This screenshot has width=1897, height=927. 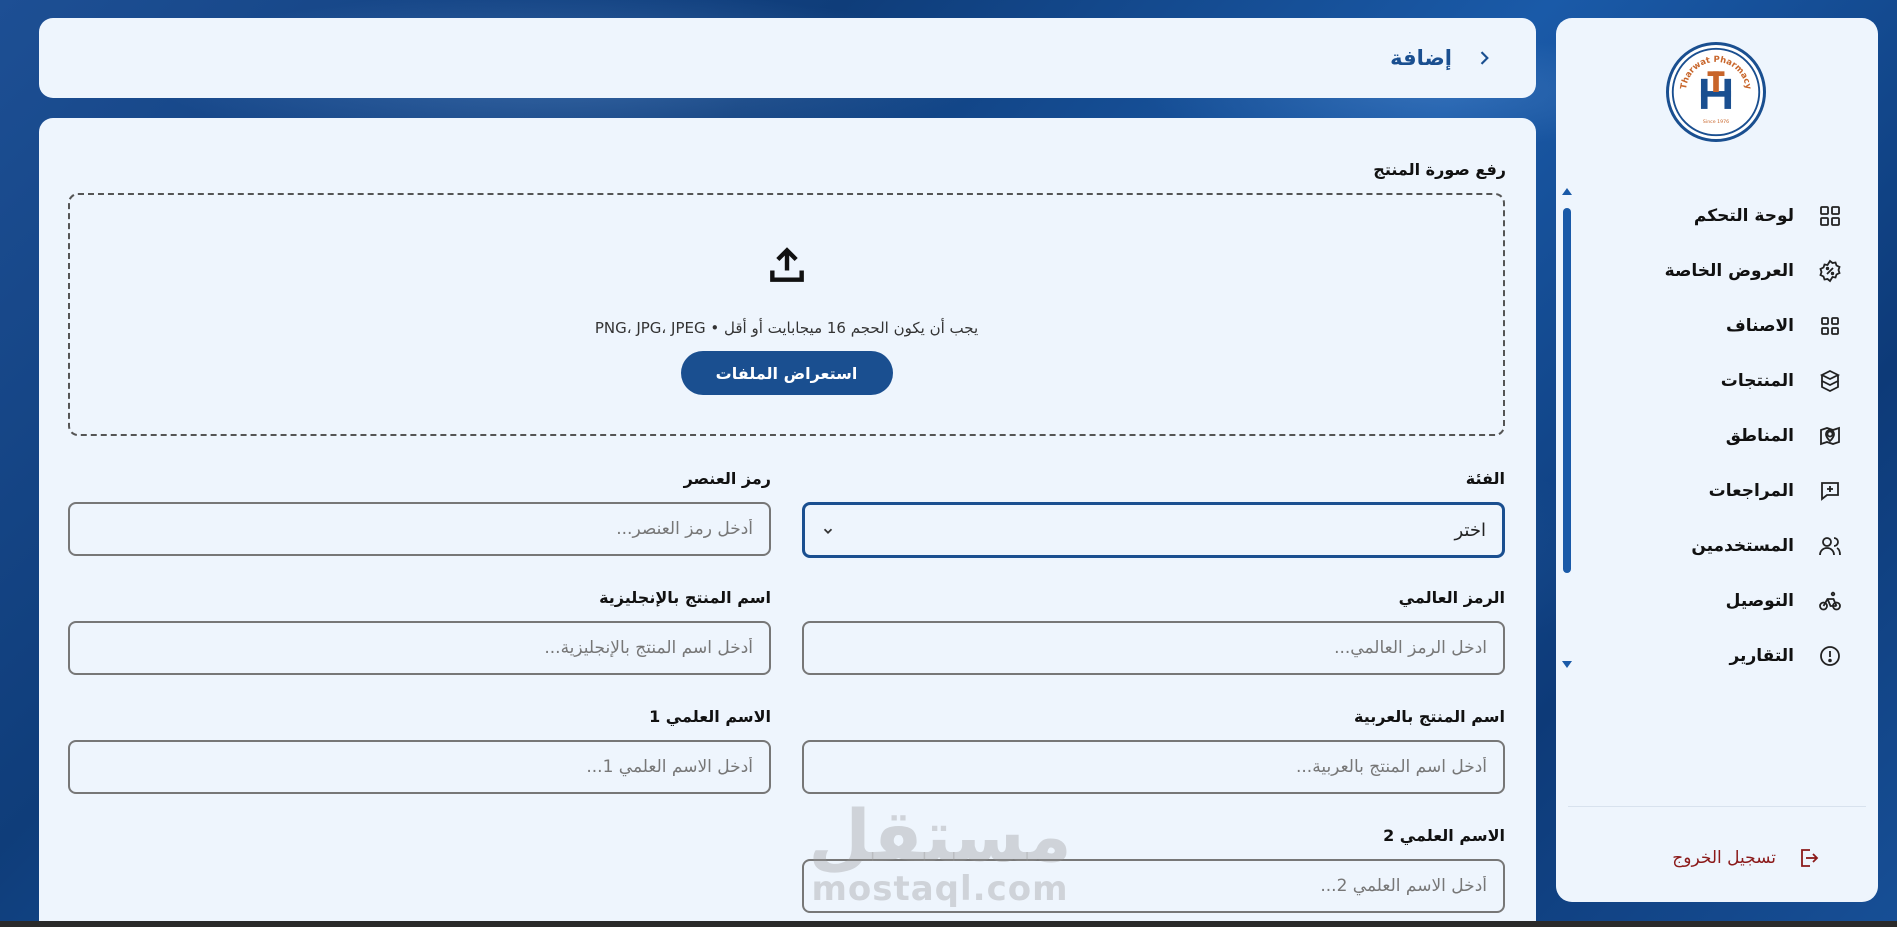 I want to click on sidebar-item-categories: الاصناف, so click(x=1714, y=325).